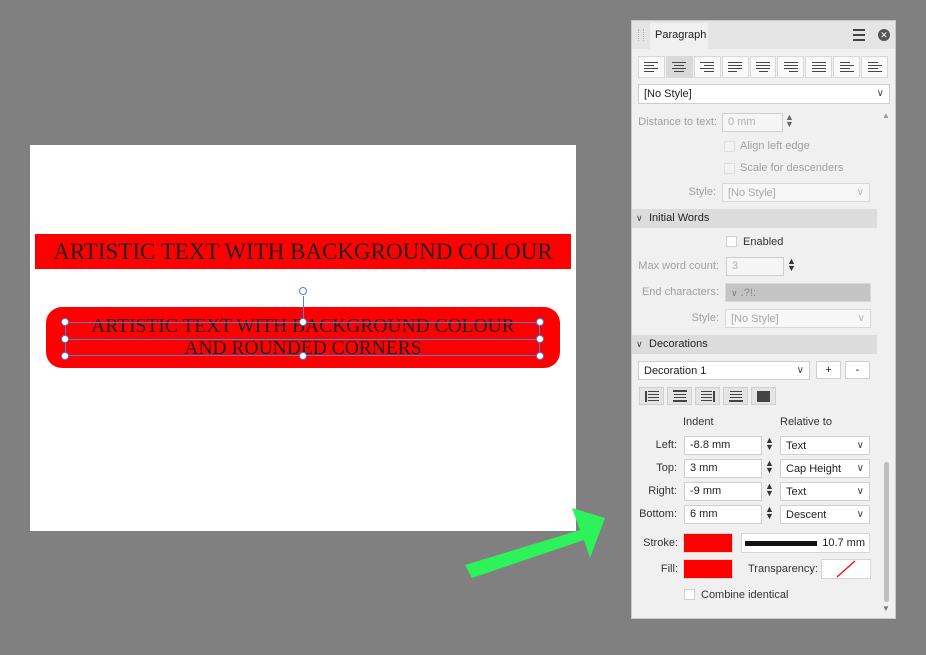 The width and height of the screenshot is (926, 655). Describe the element at coordinates (783, 569) in the screenshot. I see `transparency-label: Transparency:` at that location.